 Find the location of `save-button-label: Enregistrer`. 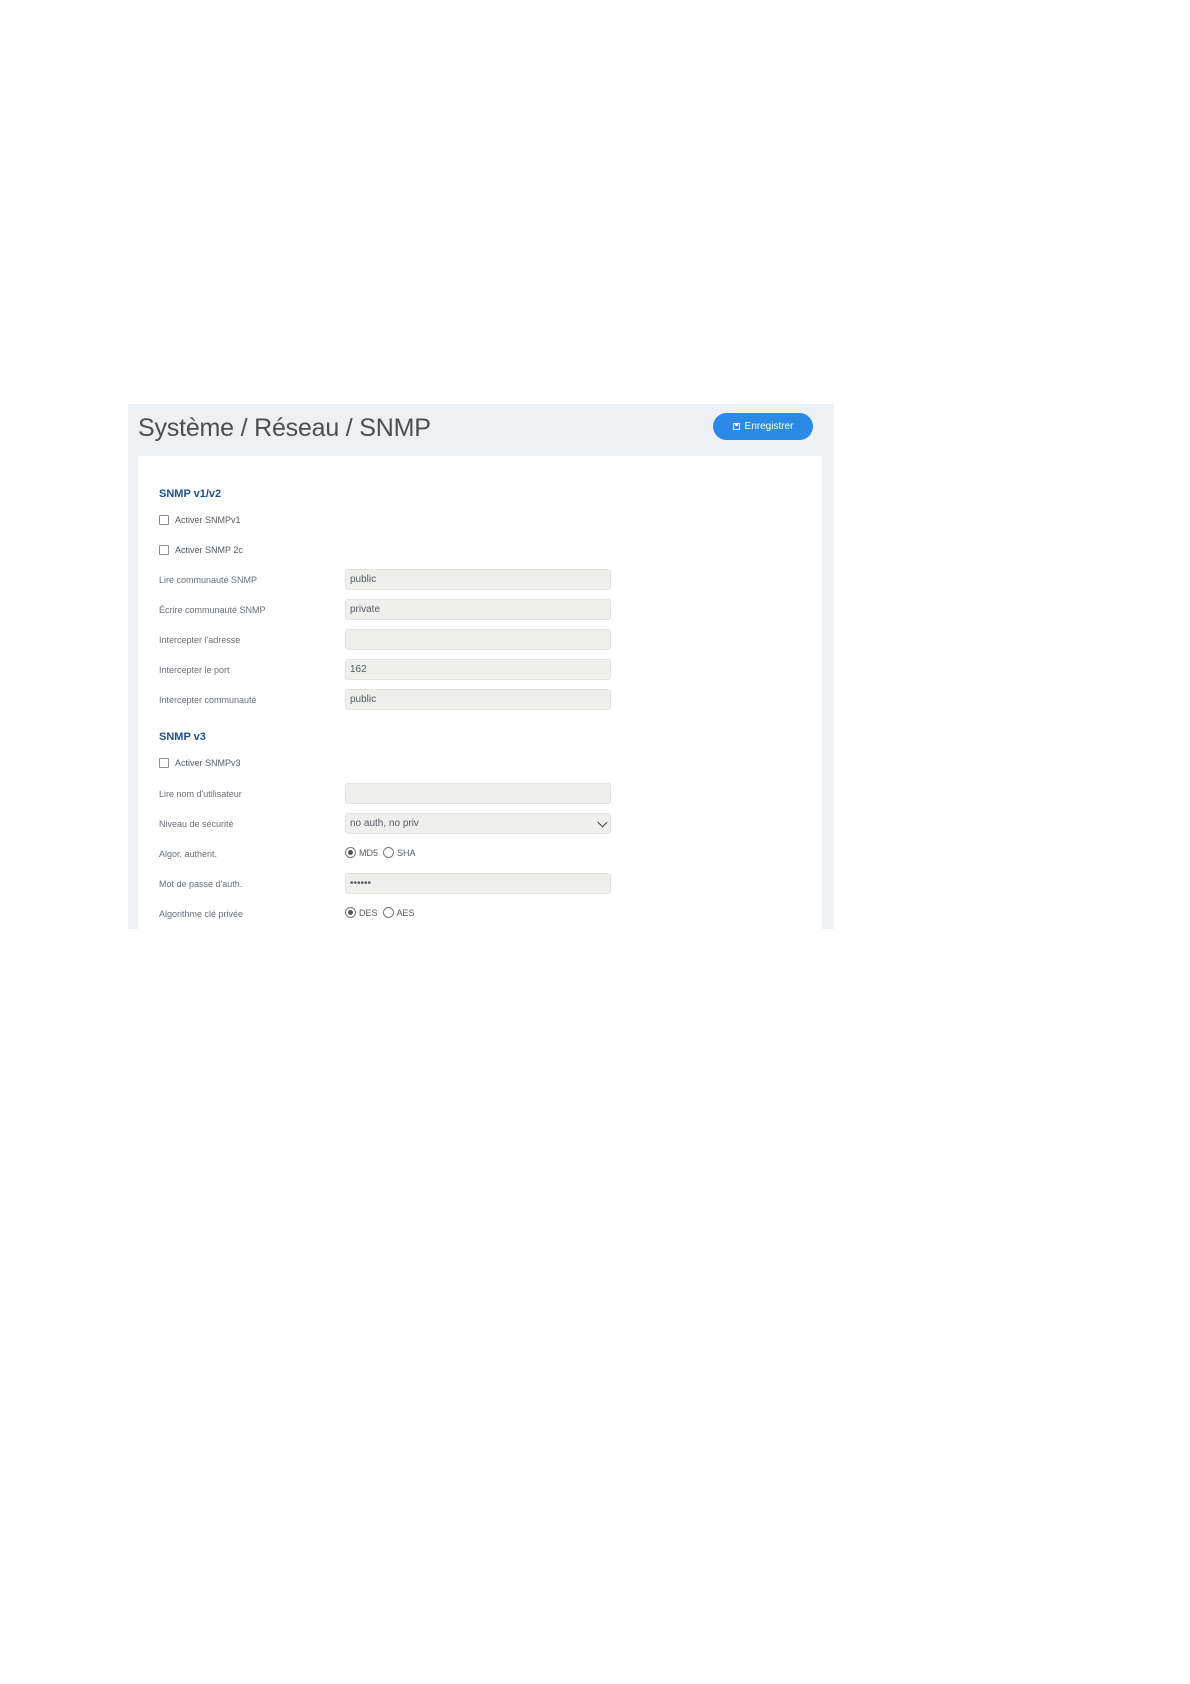

save-button-label: Enregistrer is located at coordinates (769, 426).